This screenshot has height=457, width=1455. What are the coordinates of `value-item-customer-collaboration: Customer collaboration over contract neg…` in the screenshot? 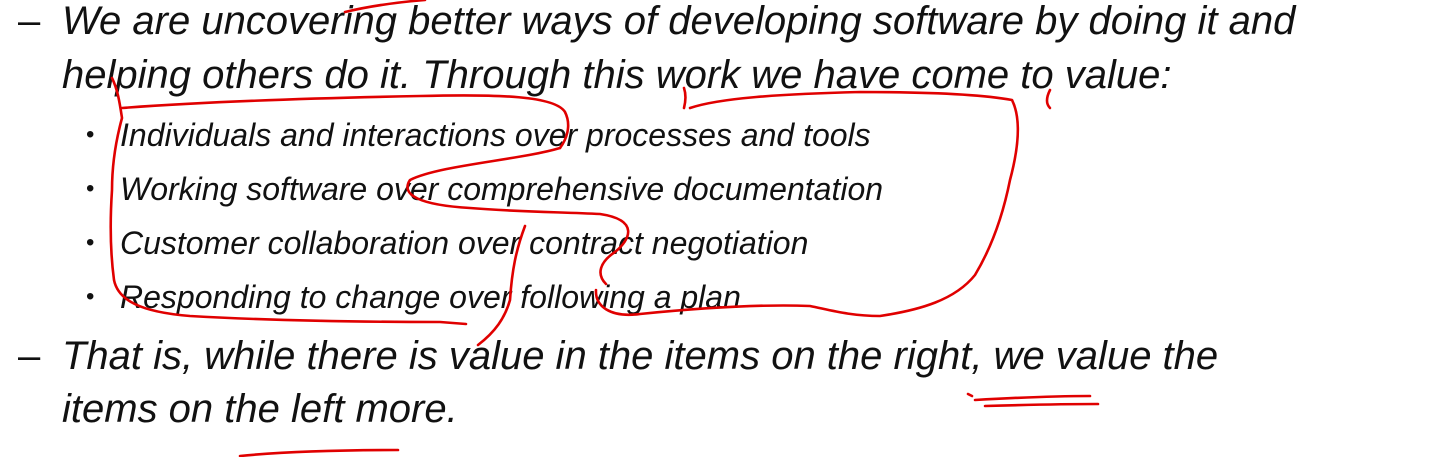 It's located at (464, 243).